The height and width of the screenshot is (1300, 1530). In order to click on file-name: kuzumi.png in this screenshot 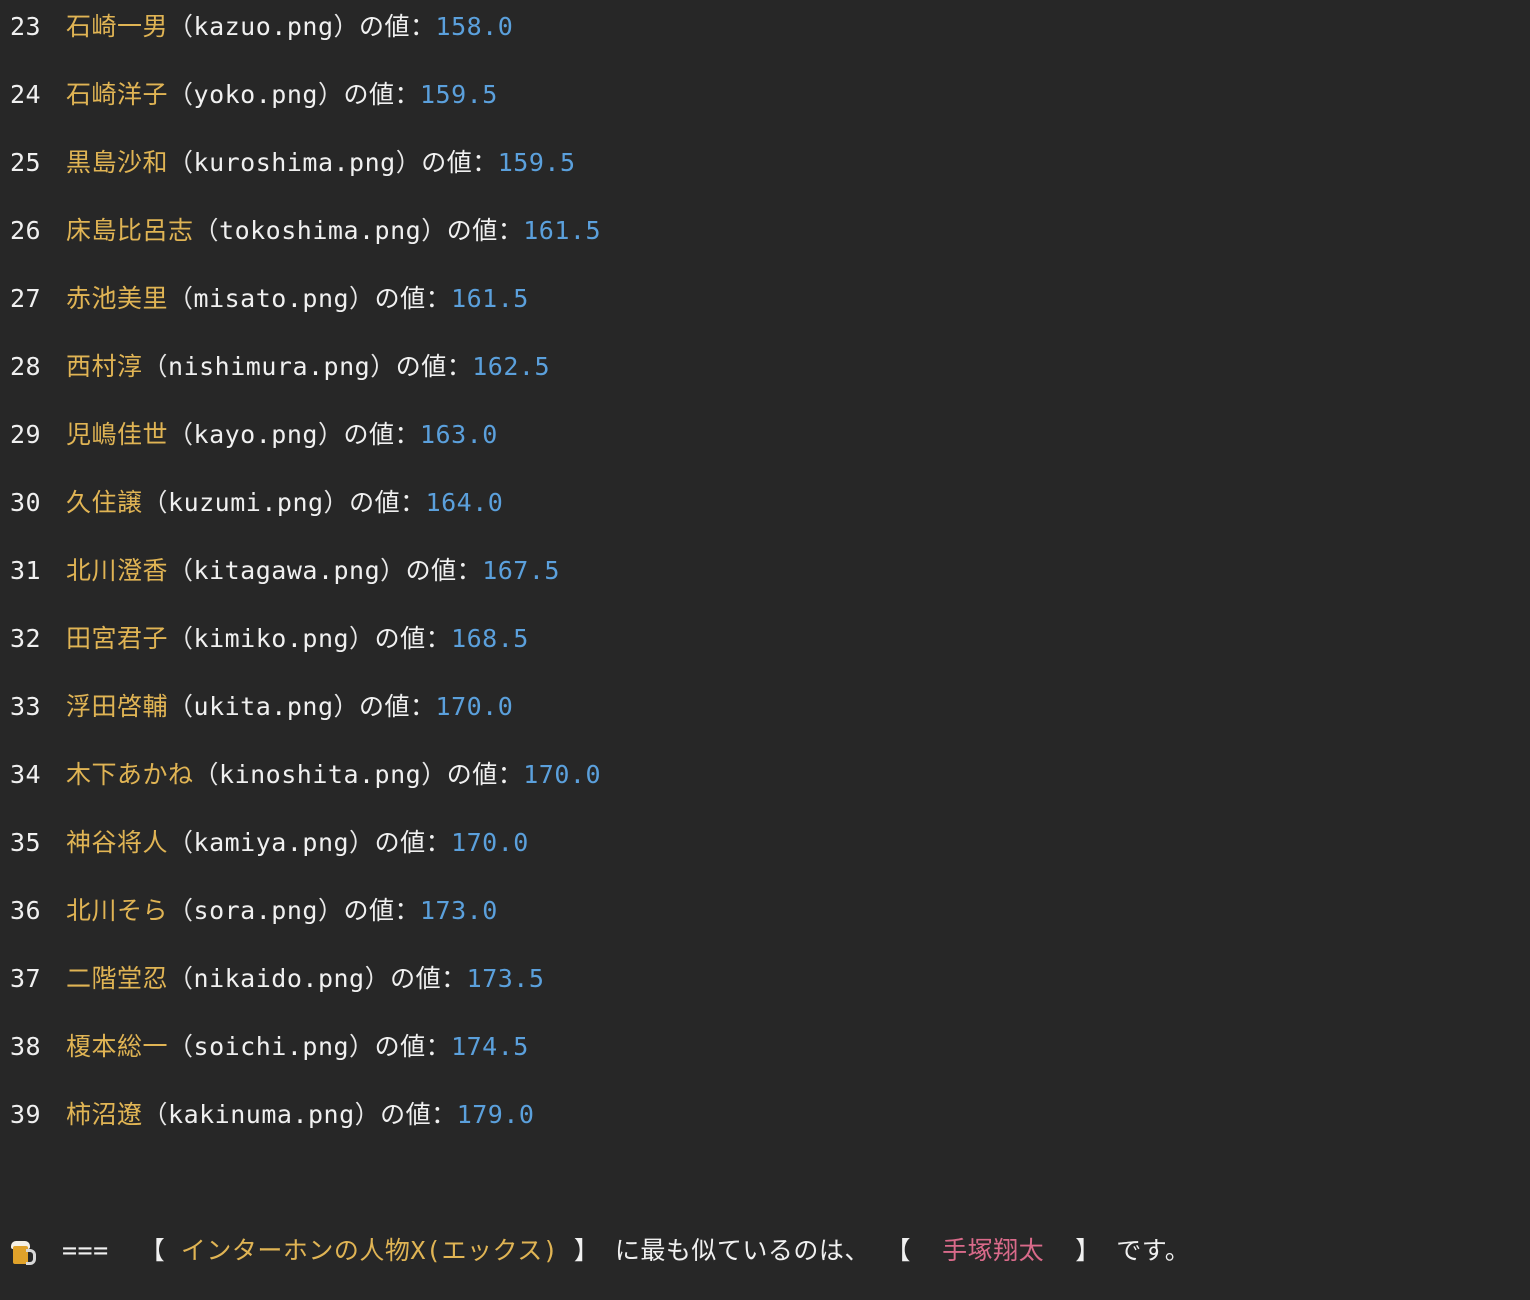, I will do `click(246, 502)`.